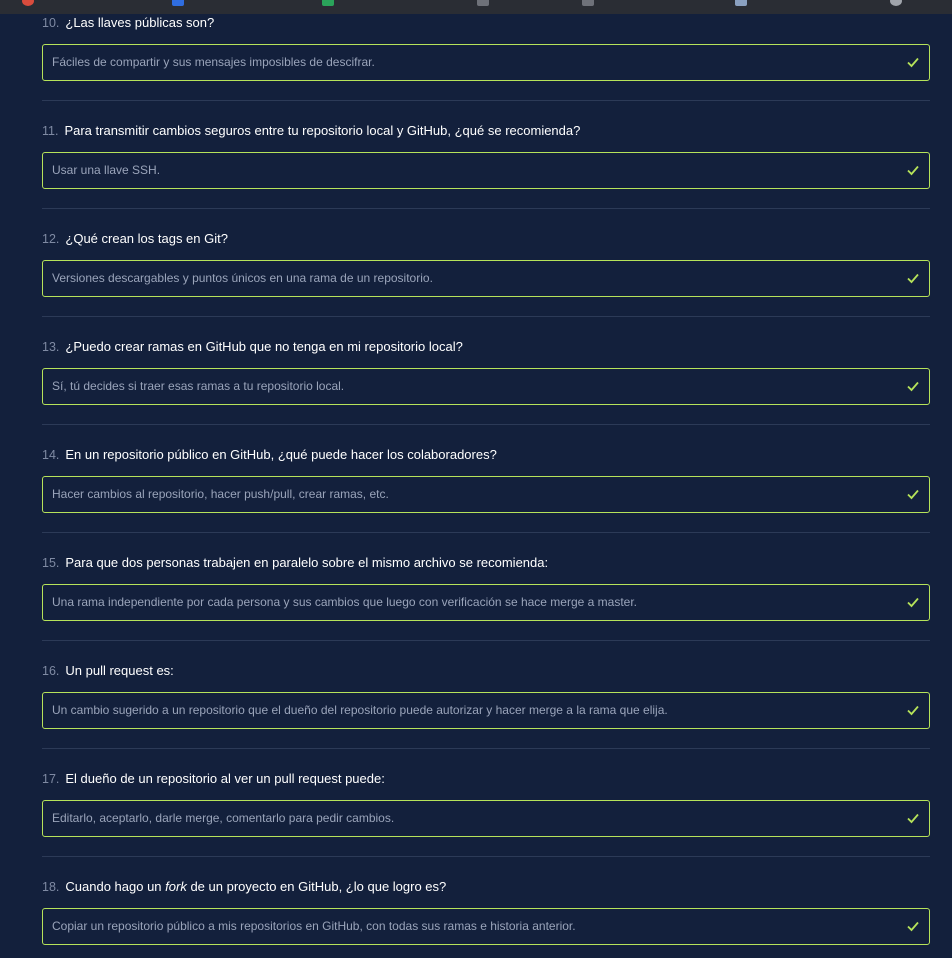 The image size is (952, 958). Describe the element at coordinates (50, 131) in the screenshot. I see `question-number: 11.` at that location.